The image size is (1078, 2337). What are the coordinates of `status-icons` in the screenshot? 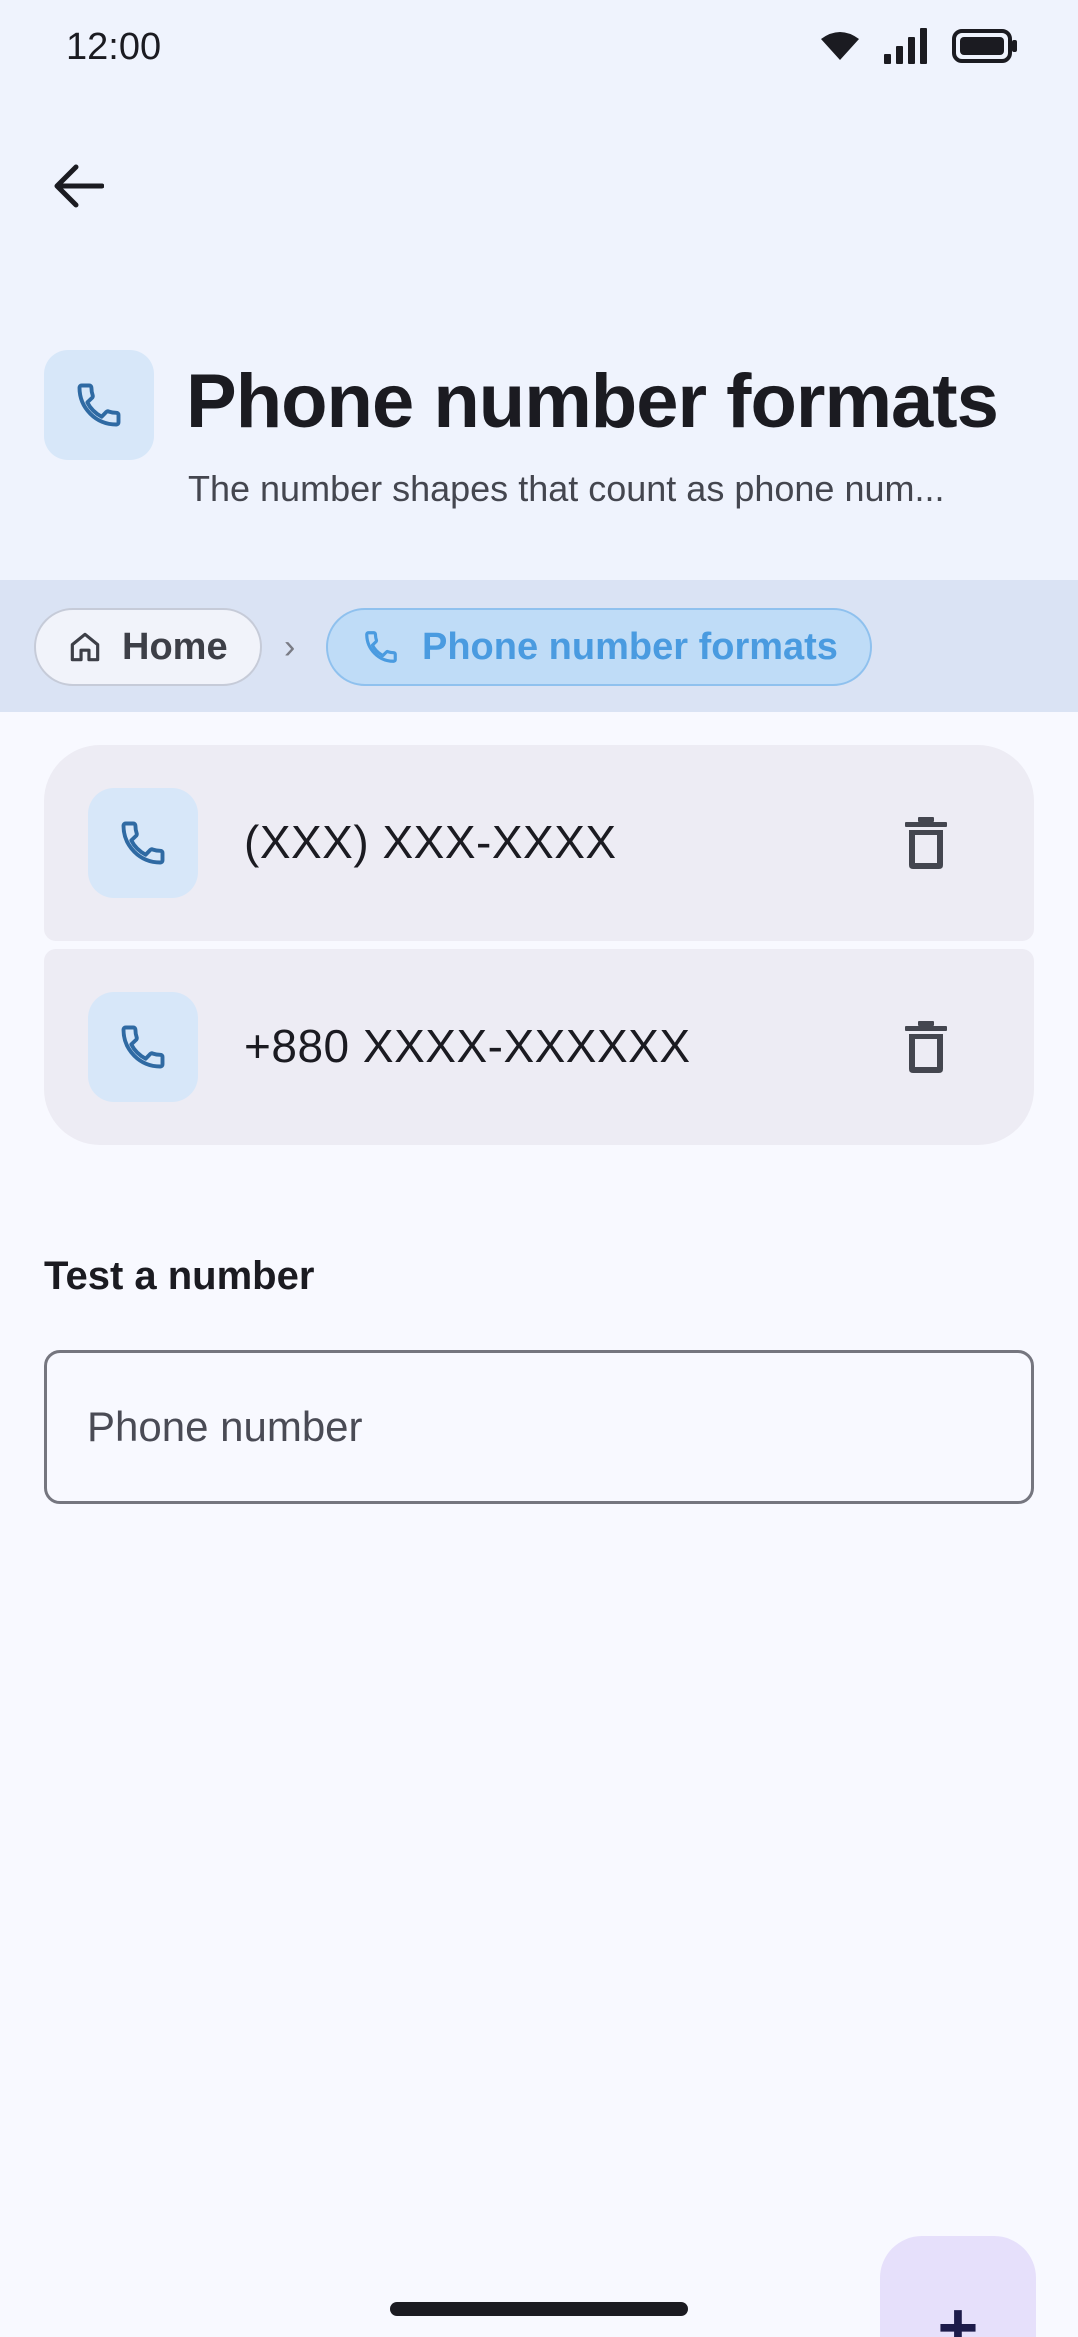 It's located at (919, 46).